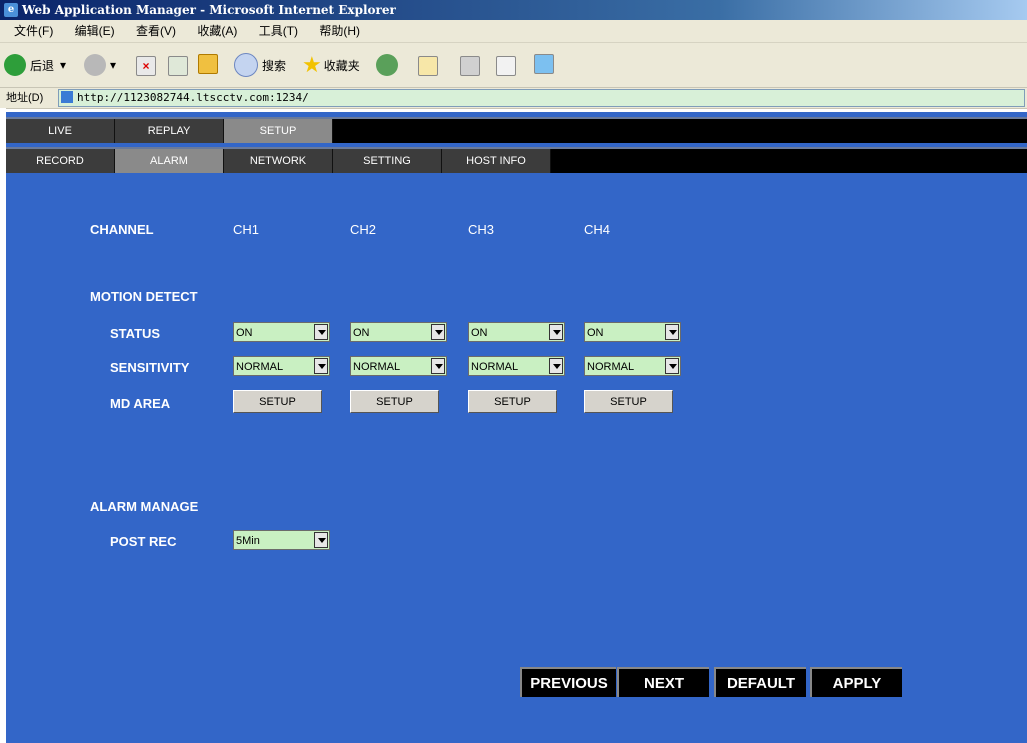 This screenshot has height=743, width=1027. I want to click on back-button: 后退 ▾, so click(35, 65).